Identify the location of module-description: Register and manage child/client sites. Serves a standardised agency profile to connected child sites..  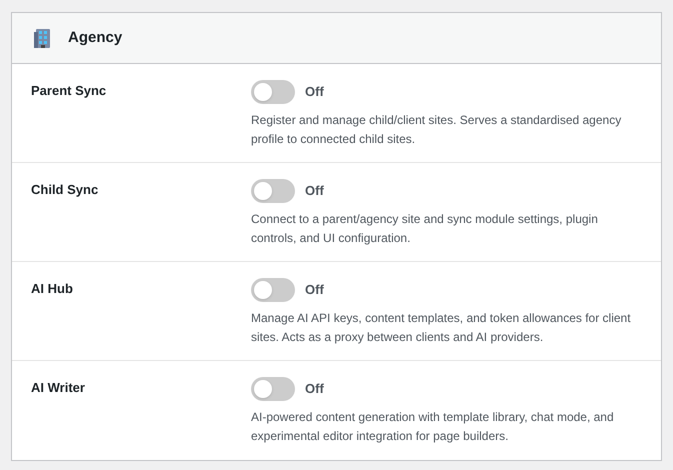
(436, 130).